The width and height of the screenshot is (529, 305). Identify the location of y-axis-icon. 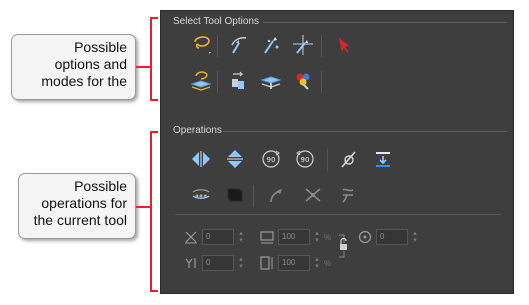
(191, 263).